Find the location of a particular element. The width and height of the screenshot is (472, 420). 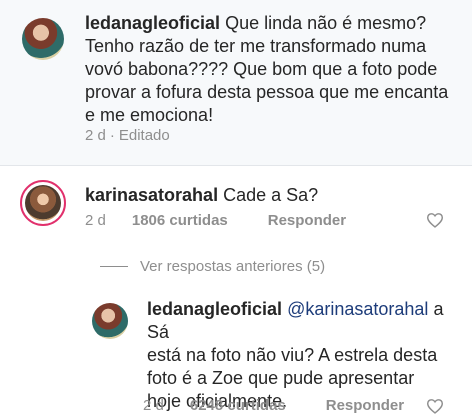

comment-username: ledanagleoficial is located at coordinates (152, 23).